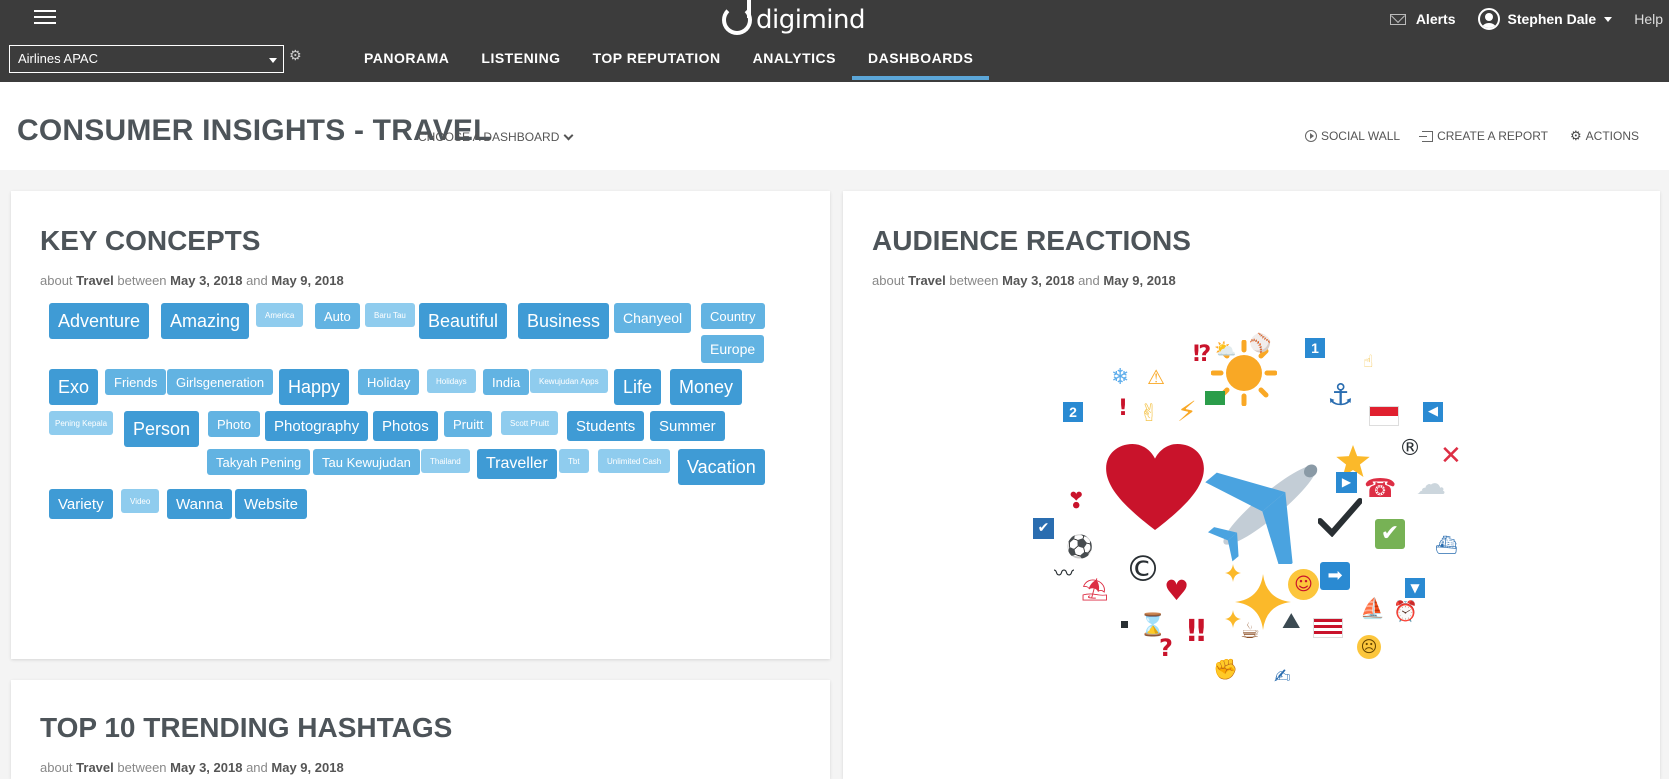 This screenshot has width=1669, height=779. I want to click on concept-tag: Kewujudan Apps, so click(569, 381).